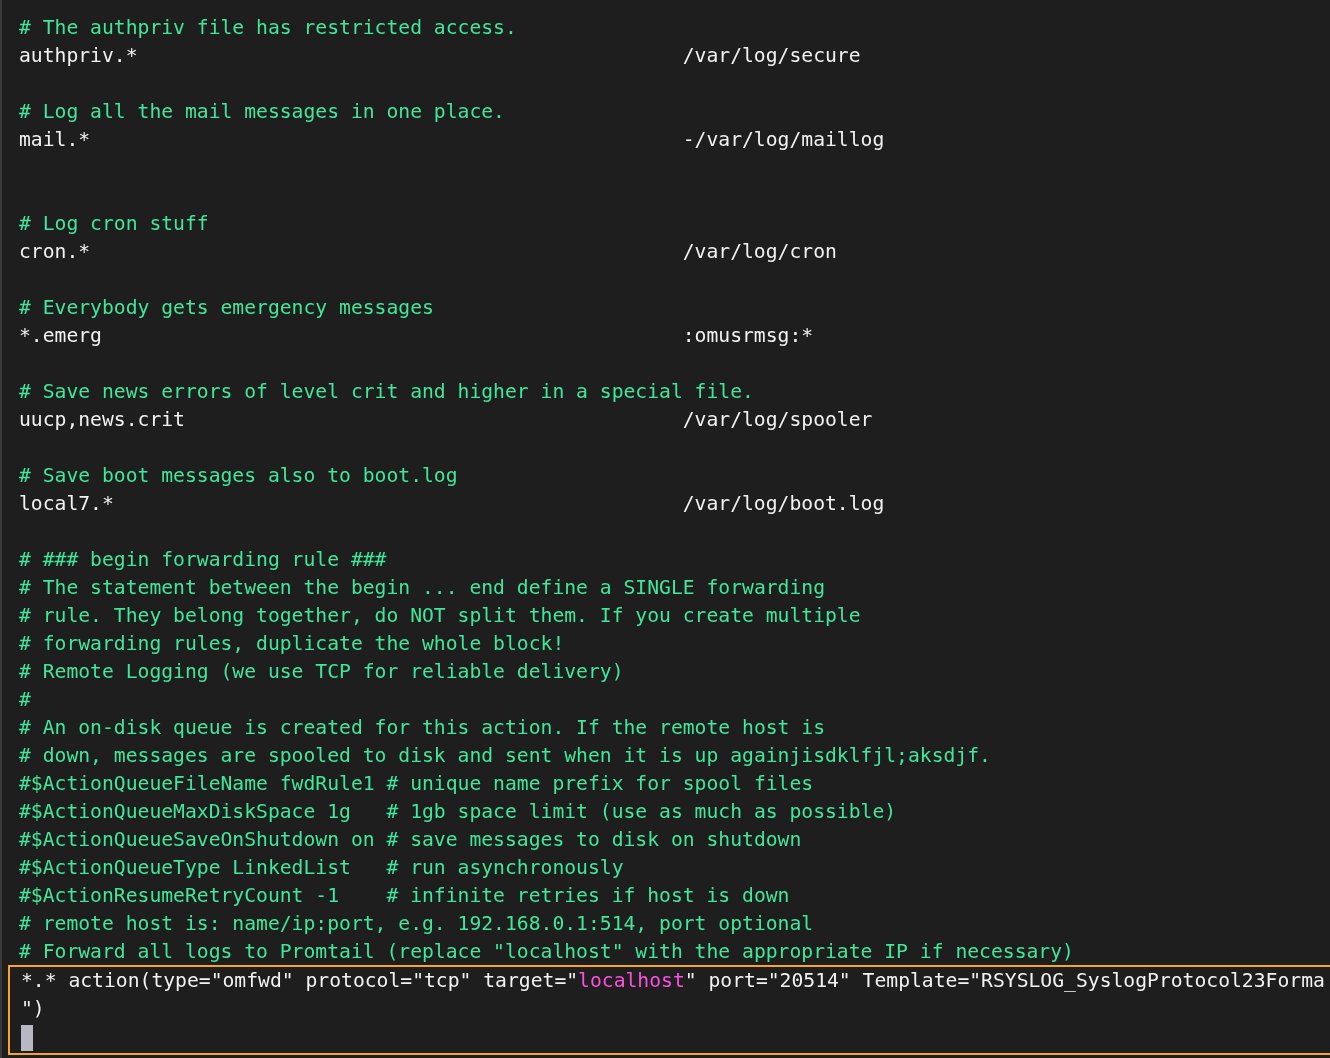 The width and height of the screenshot is (1330, 1058). Describe the element at coordinates (546, 952) in the screenshot. I see `comment-line: # Forward all logs to Promtail (replace "localhost" with the appropriate IP if necessary)` at that location.